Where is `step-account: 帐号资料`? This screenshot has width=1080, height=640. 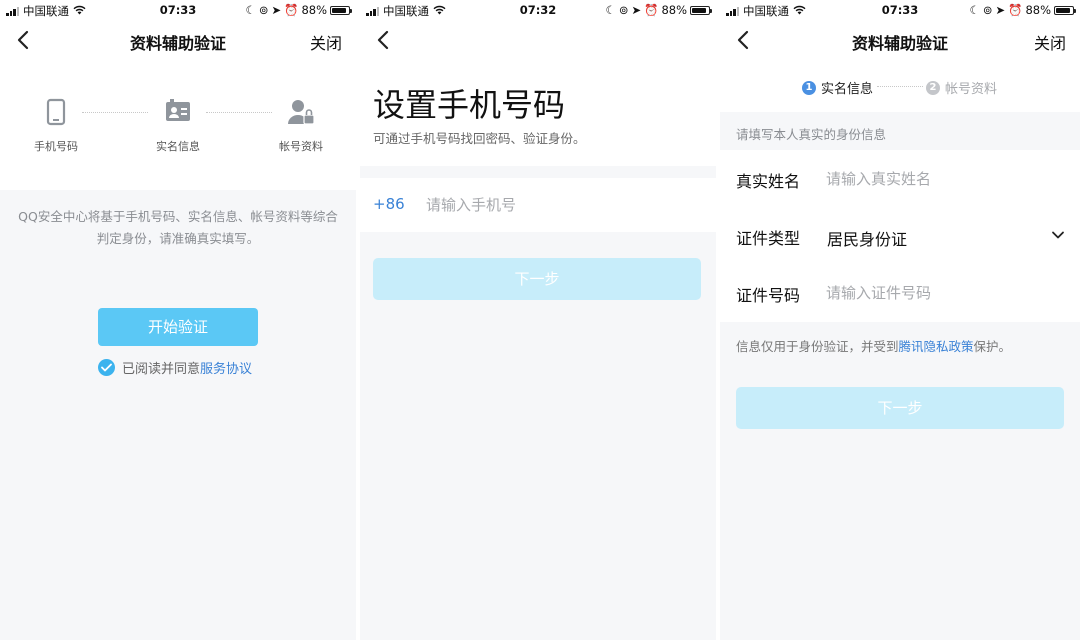
step-account: 帐号资料 is located at coordinates (301, 126).